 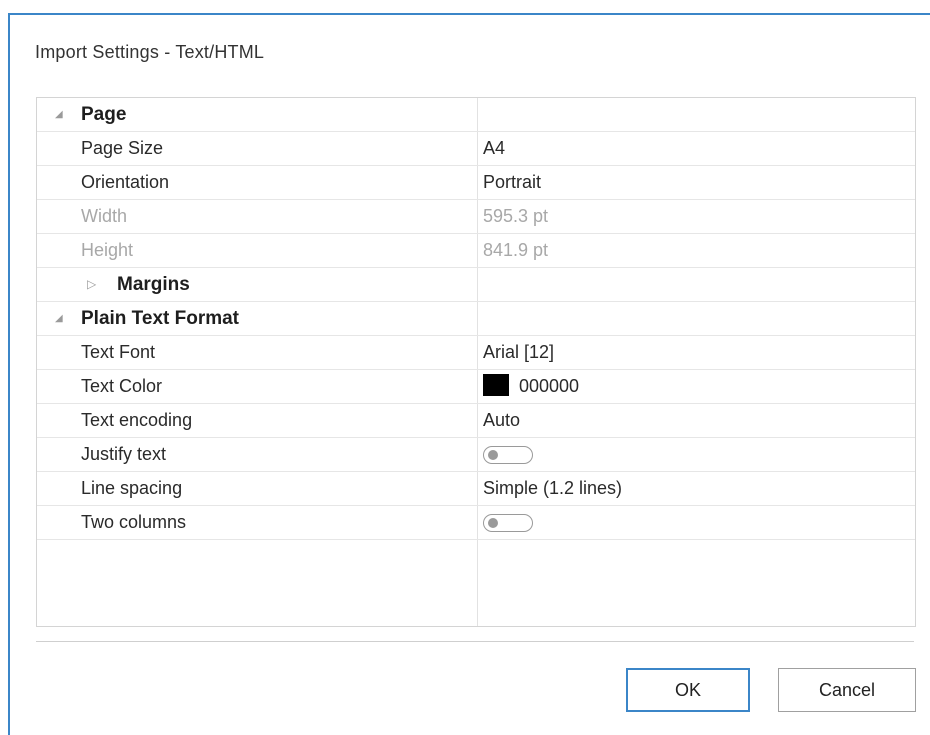 What do you see at coordinates (508, 455) in the screenshot?
I see `justify-text-toggle` at bounding box center [508, 455].